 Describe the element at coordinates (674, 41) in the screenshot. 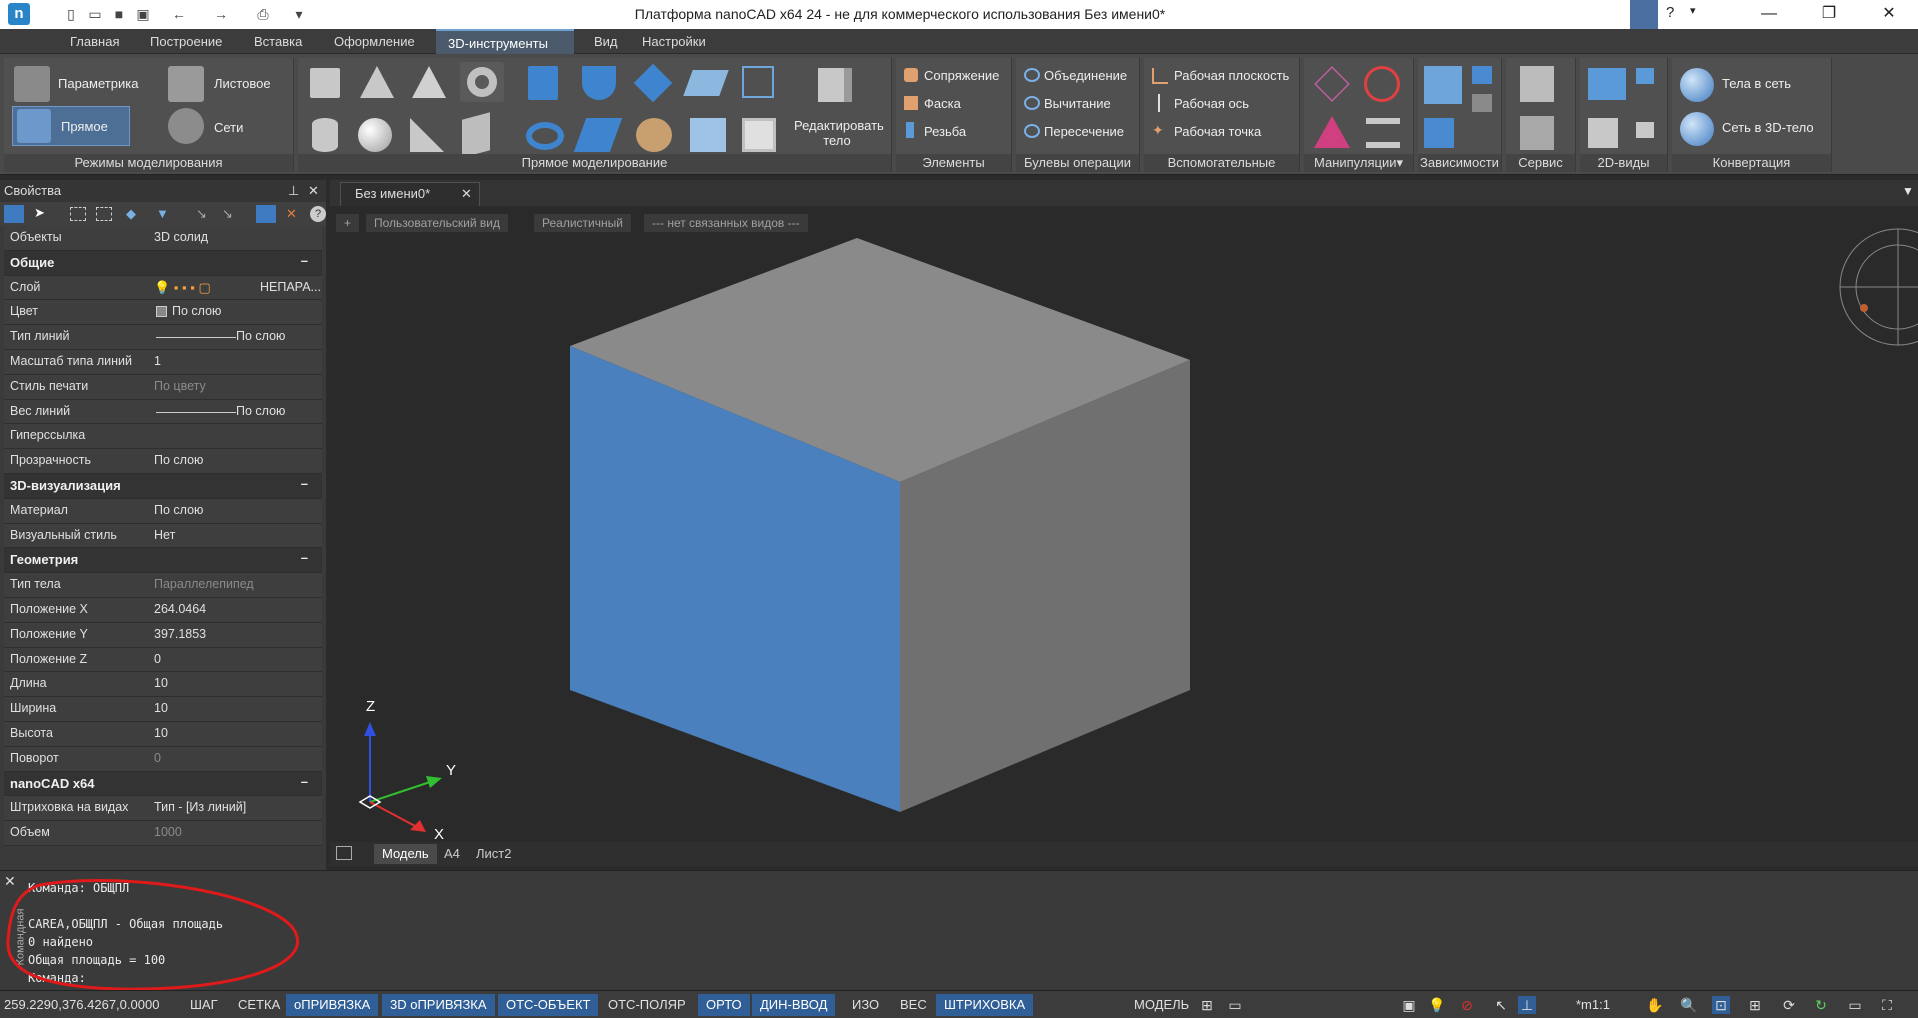

I see `tab-settings: Настройки` at that location.